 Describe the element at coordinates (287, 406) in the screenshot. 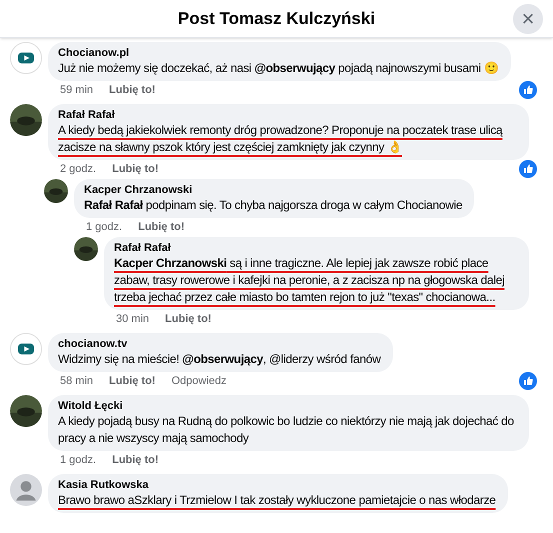

I see `comment-author: Witold Łęcki` at that location.